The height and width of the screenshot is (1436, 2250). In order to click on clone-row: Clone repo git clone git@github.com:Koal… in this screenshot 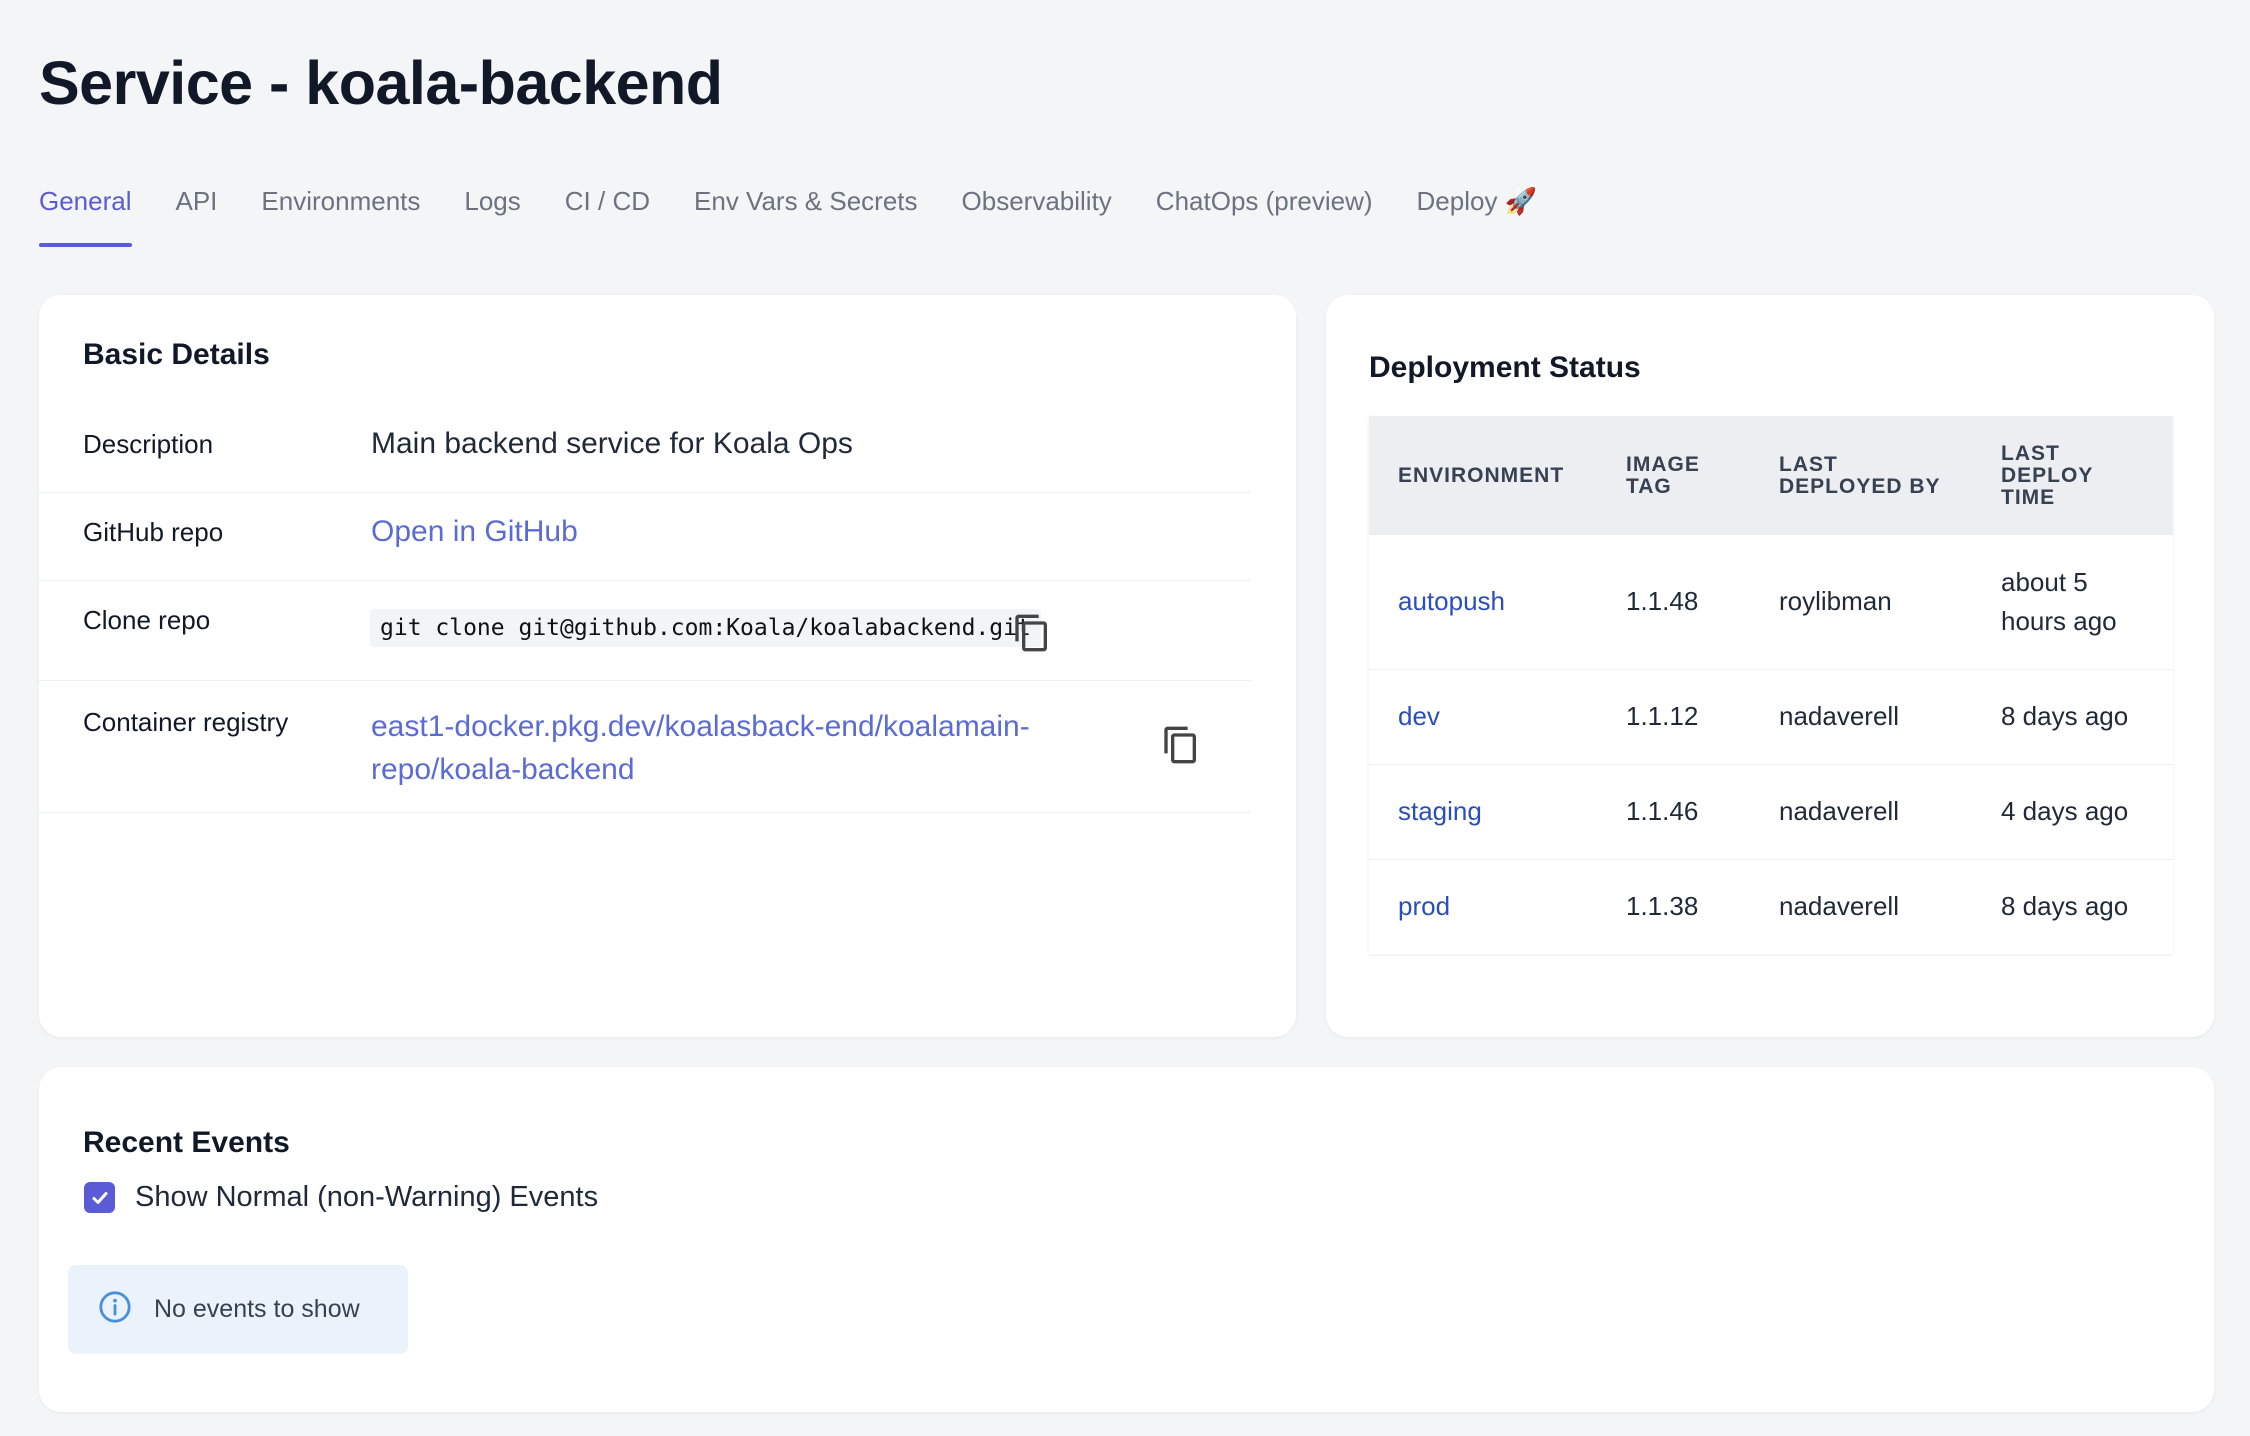, I will do `click(645, 631)`.